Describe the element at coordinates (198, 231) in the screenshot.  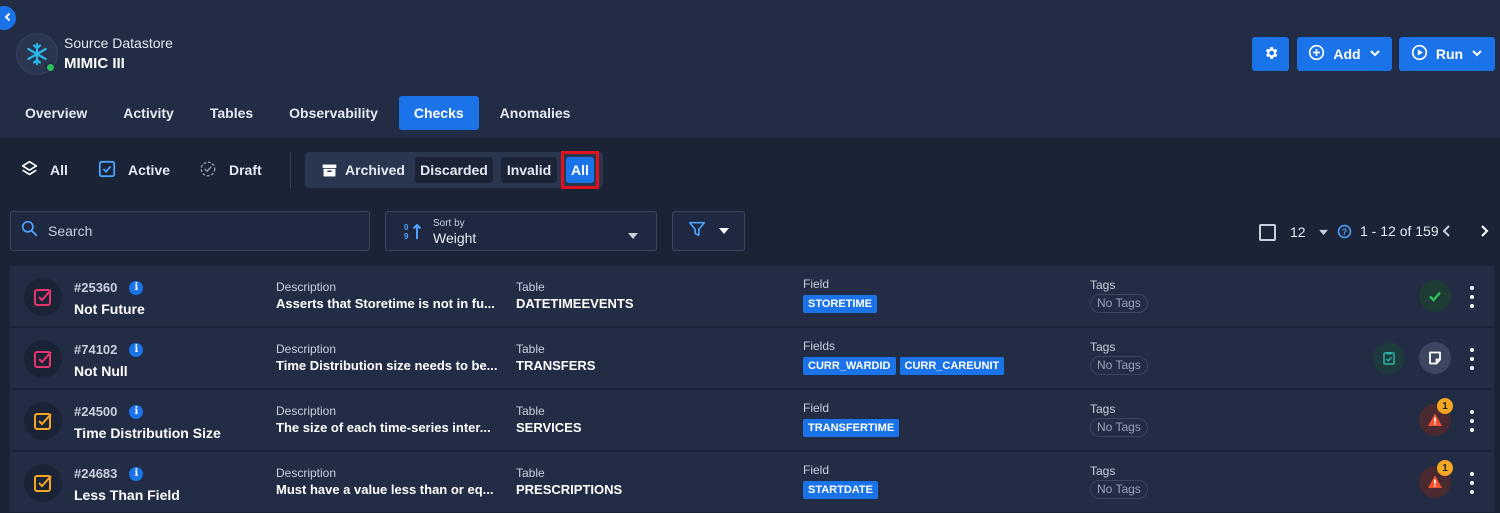
I see `search-input` at that location.